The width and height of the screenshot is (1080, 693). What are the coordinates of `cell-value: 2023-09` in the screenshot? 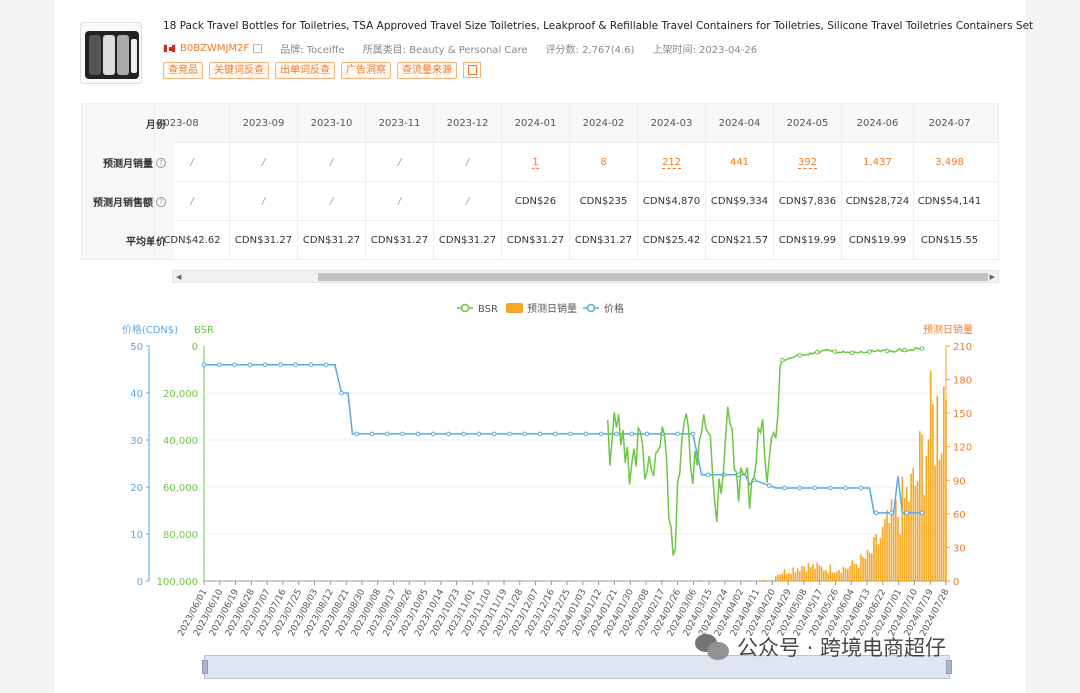 It's located at (263, 123).